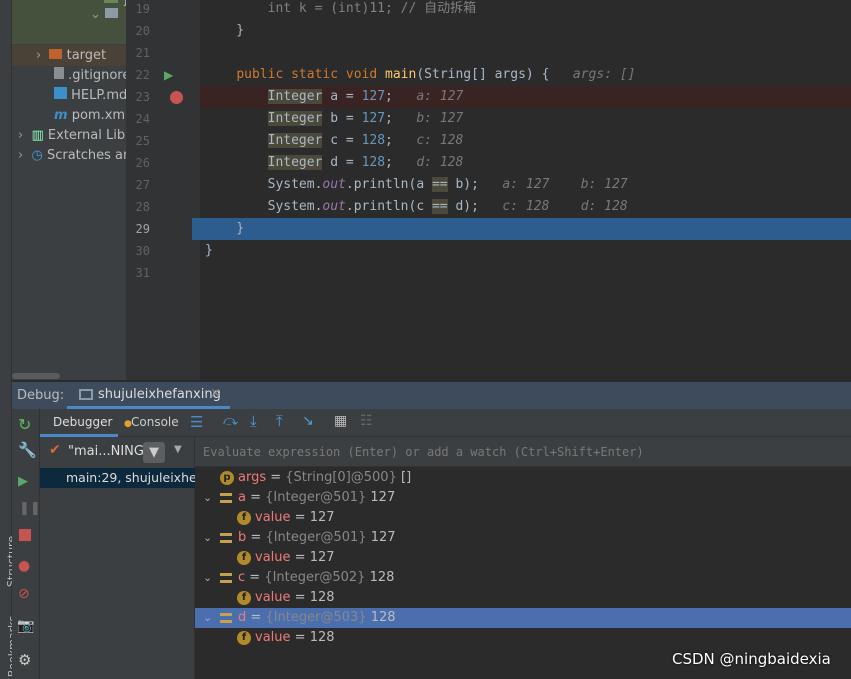 The height and width of the screenshot is (679, 851). What do you see at coordinates (138, 141) in the screenshot?
I see `line-number: 25` at bounding box center [138, 141].